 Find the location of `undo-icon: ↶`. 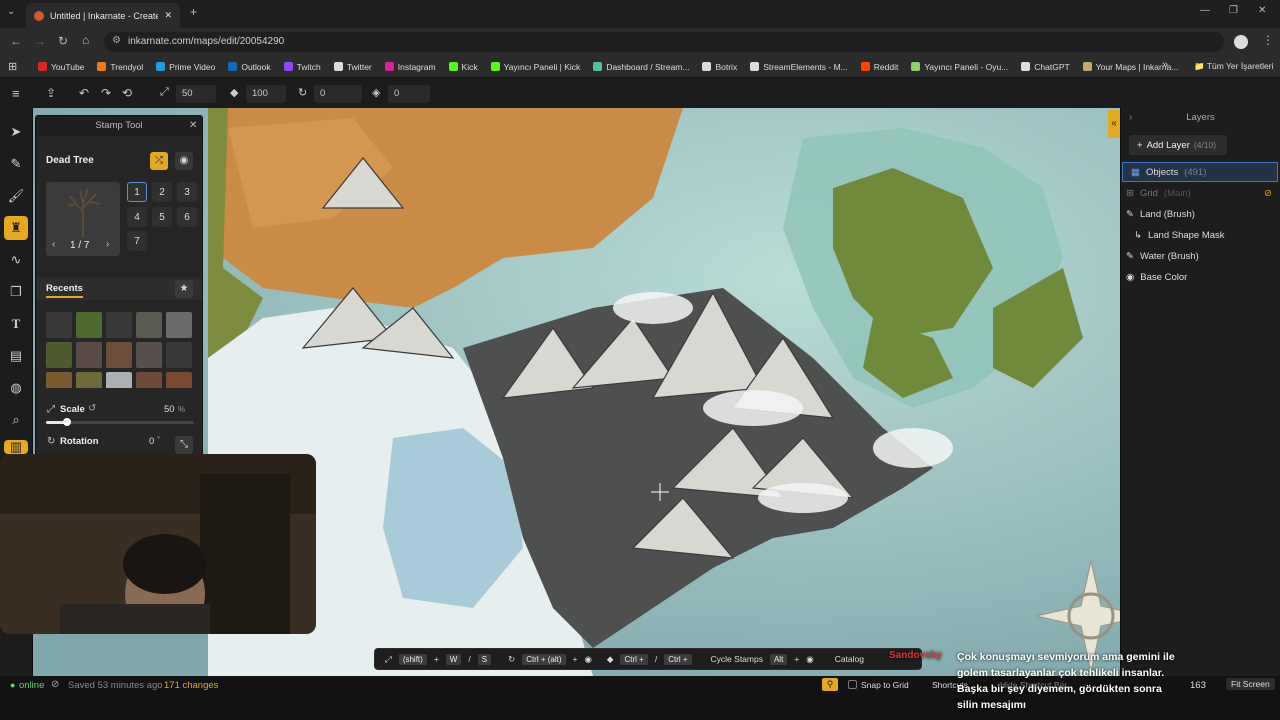

undo-icon: ↶ is located at coordinates (84, 93).